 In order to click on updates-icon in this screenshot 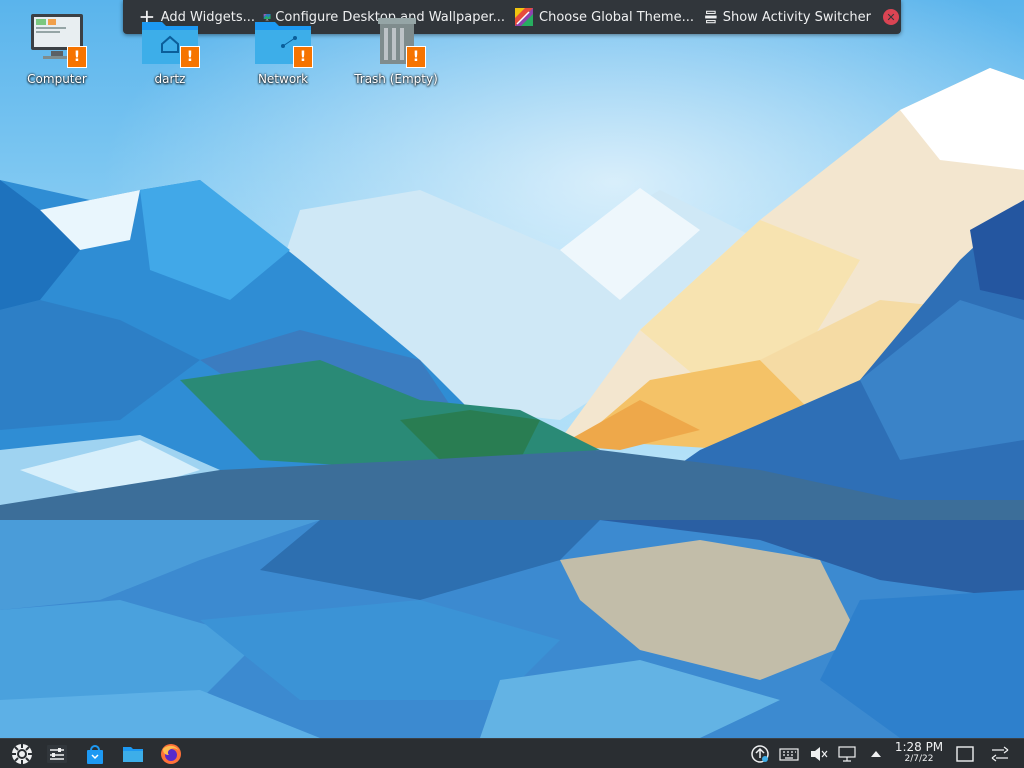, I will do `click(760, 754)`.